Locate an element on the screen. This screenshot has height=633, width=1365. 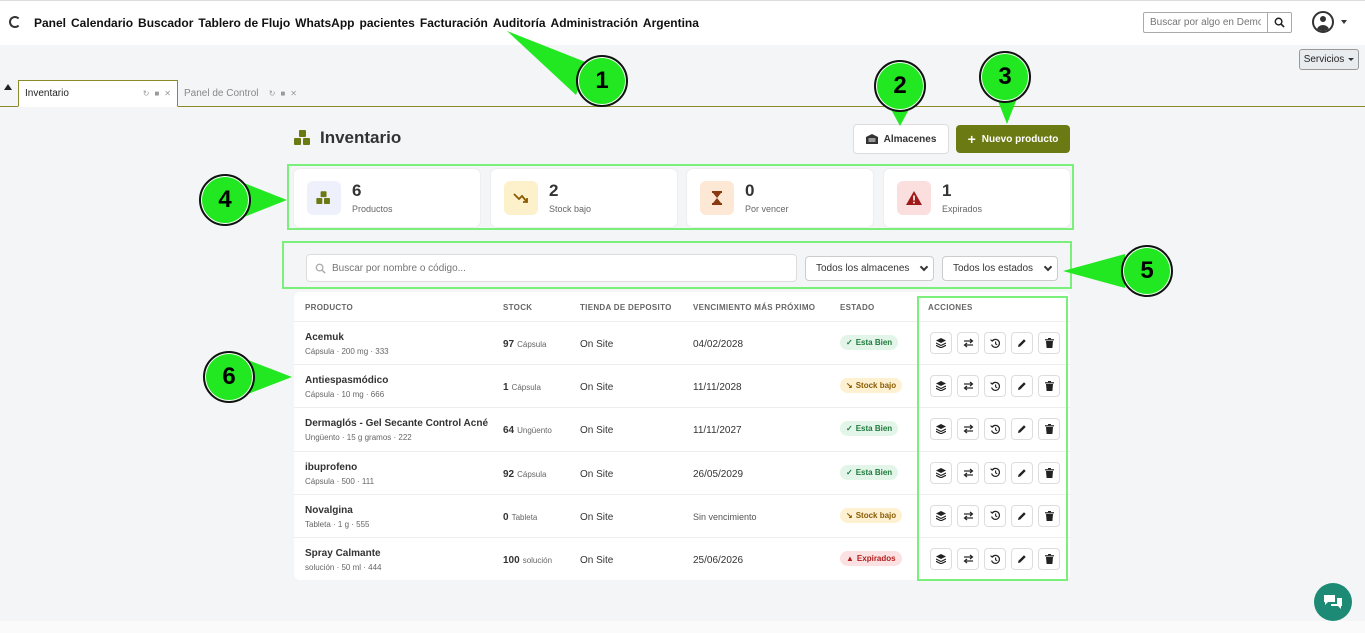
annotation-marker-4: 4 is located at coordinates (225, 200).